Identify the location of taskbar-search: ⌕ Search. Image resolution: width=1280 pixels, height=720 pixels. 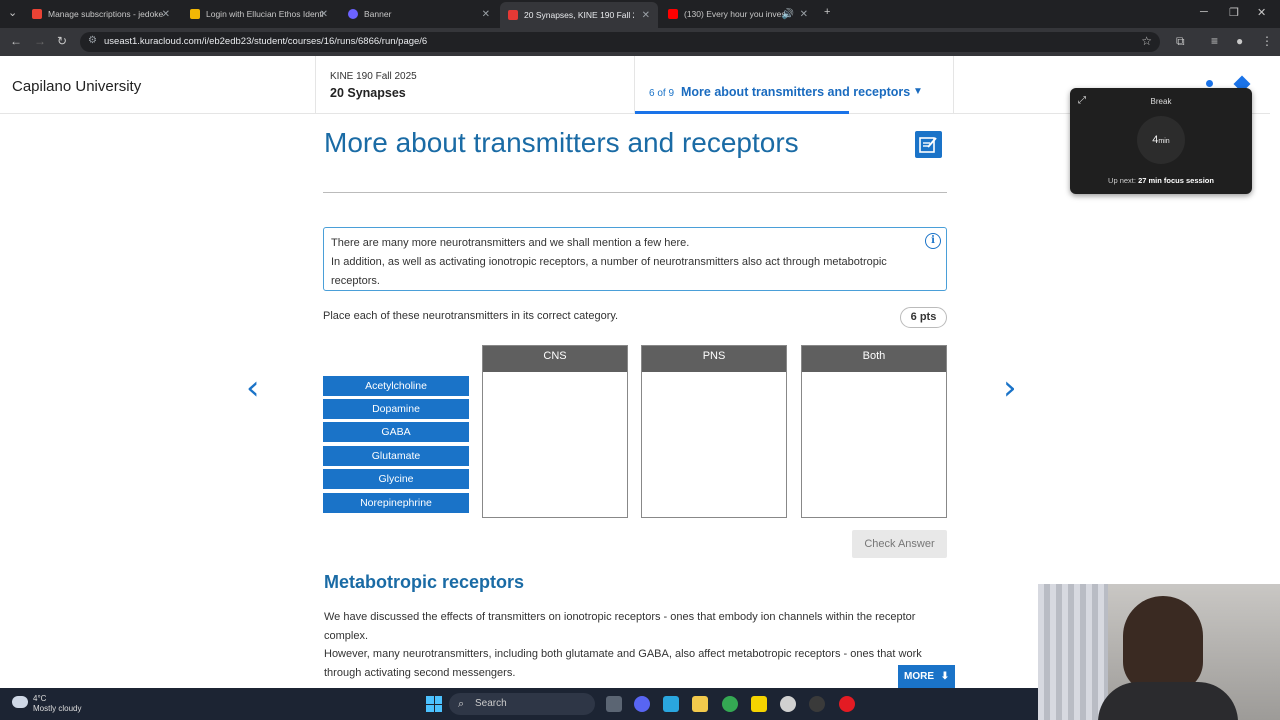
(522, 704).